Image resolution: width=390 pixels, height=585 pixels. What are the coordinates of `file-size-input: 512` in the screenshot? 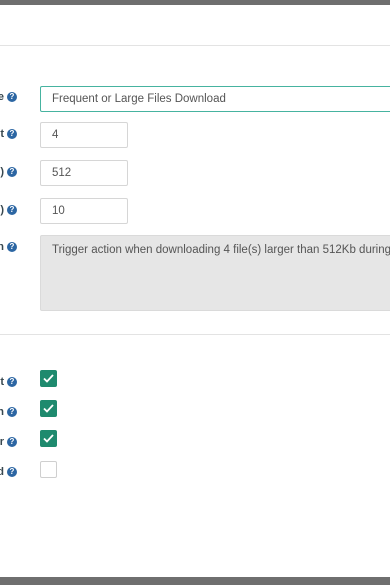 It's located at (84, 173).